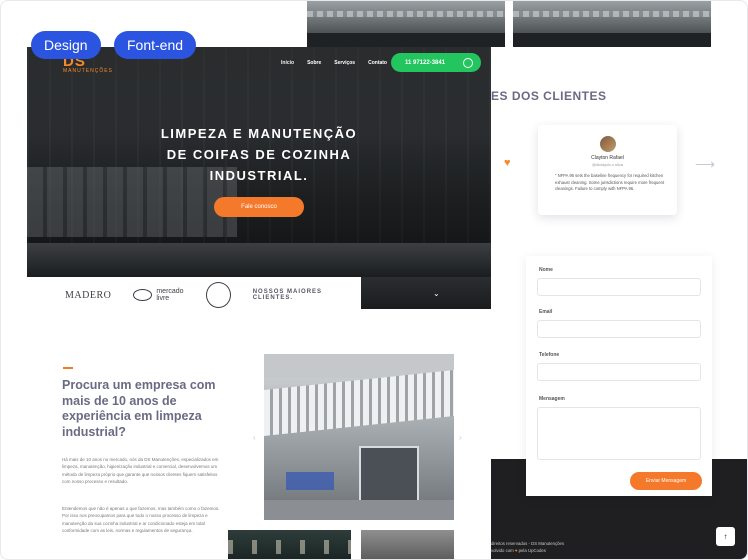 This screenshot has height=560, width=748. I want to click on contact-cta-button: Fale conosco, so click(259, 207).